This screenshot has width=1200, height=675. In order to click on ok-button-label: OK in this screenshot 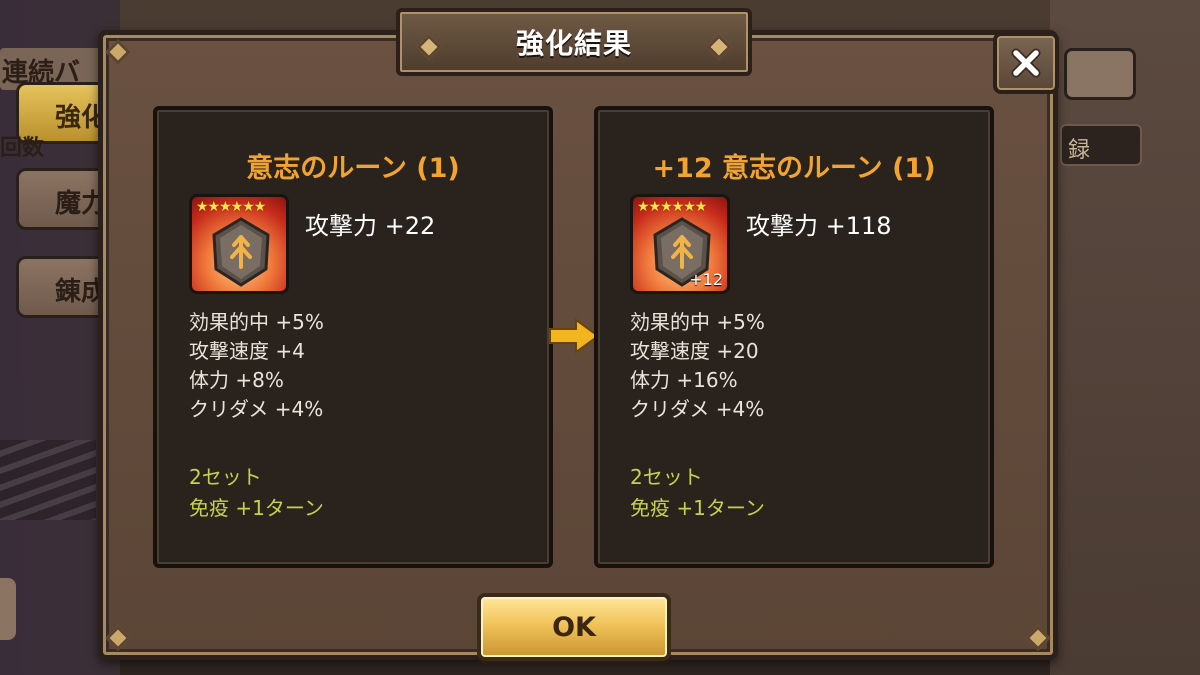, I will do `click(574, 627)`.